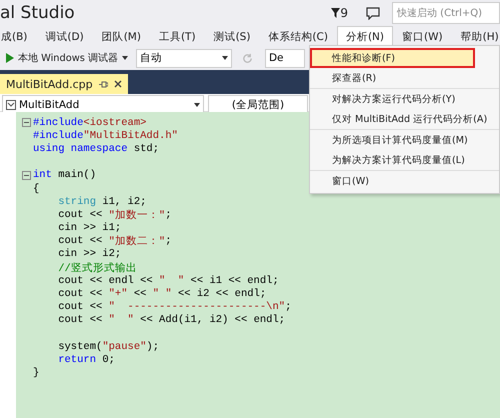 This screenshot has height=418, width=500. What do you see at coordinates (121, 36) in the screenshot?
I see `menu-item: 团队(M)` at bounding box center [121, 36].